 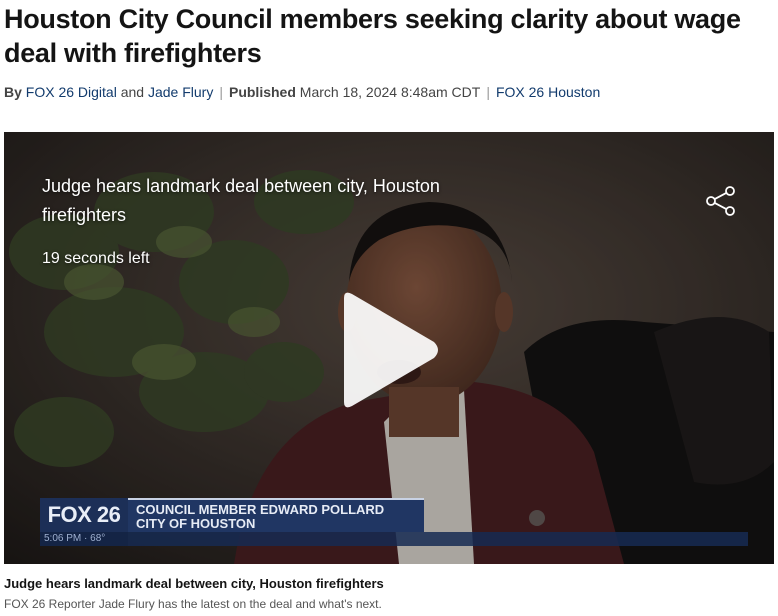 What do you see at coordinates (196, 523) in the screenshot?
I see `speaker-affiliation: CITY OF HOUSTON` at bounding box center [196, 523].